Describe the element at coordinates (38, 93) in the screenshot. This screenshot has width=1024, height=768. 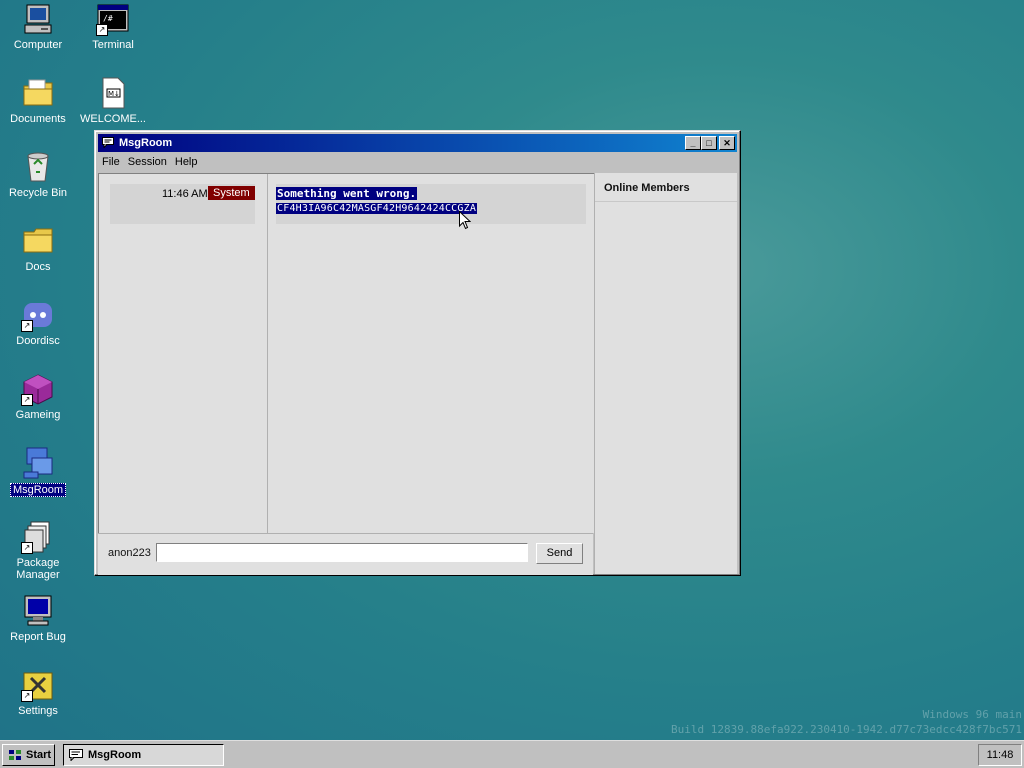
I see `folder-documents-icon` at that location.